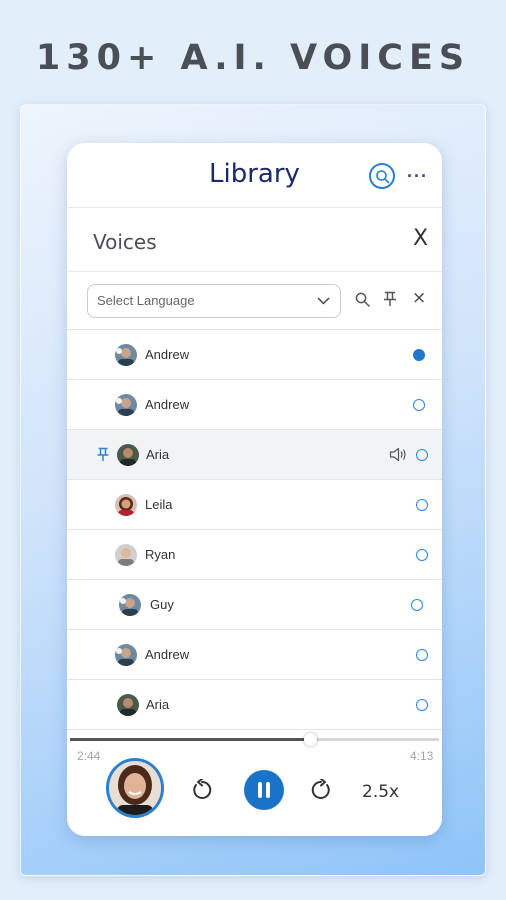  I want to click on pause-icon, so click(260, 790).